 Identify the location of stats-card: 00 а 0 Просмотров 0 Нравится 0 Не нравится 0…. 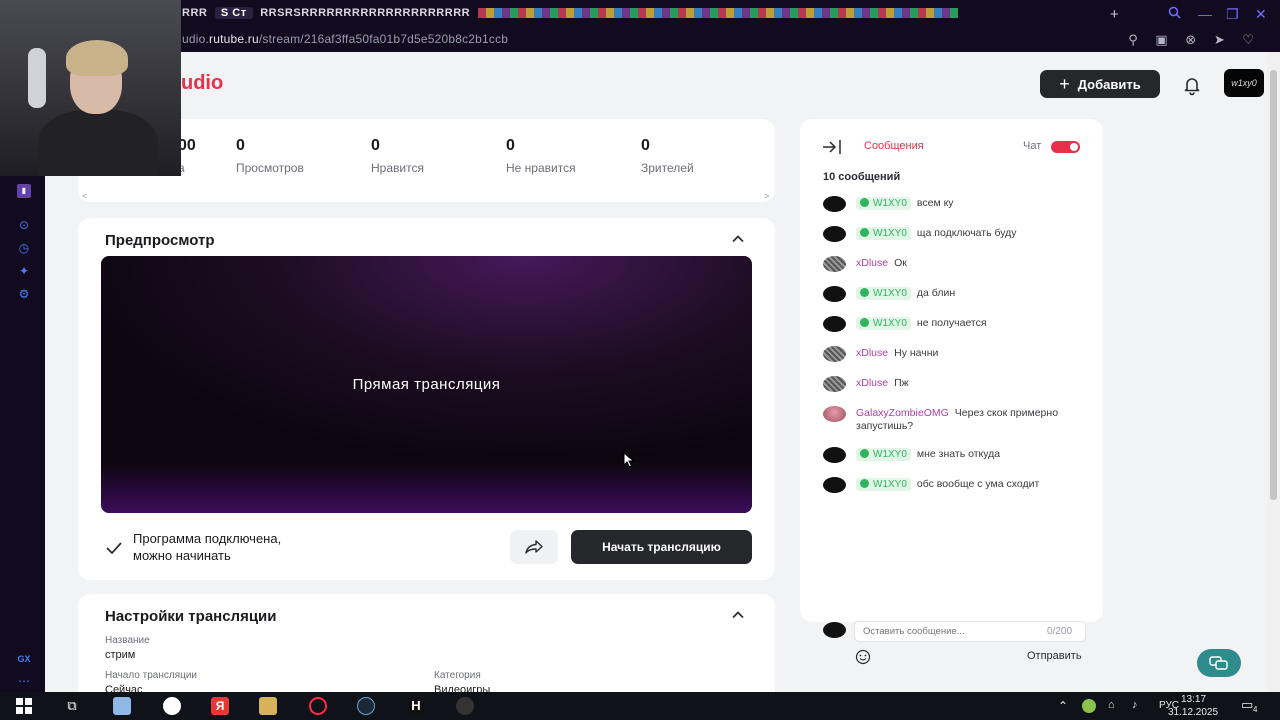
(426, 160).